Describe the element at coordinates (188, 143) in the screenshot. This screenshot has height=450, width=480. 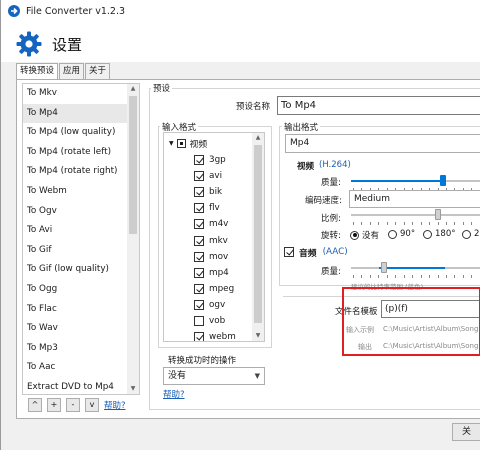
I see `tree-root-video: ▼ 视频` at that location.